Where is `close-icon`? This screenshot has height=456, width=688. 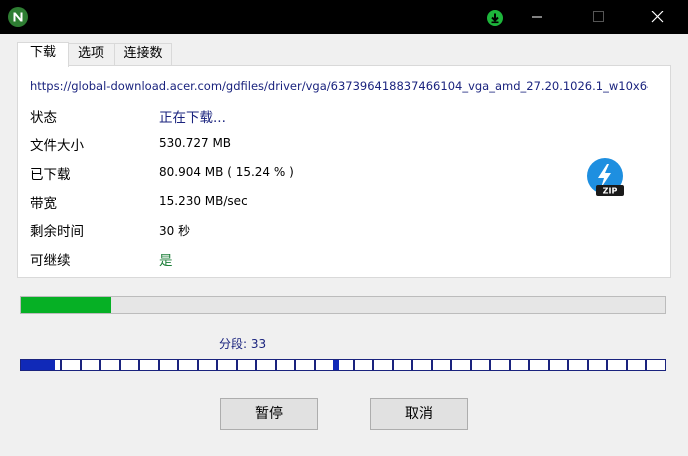 close-icon is located at coordinates (657, 17).